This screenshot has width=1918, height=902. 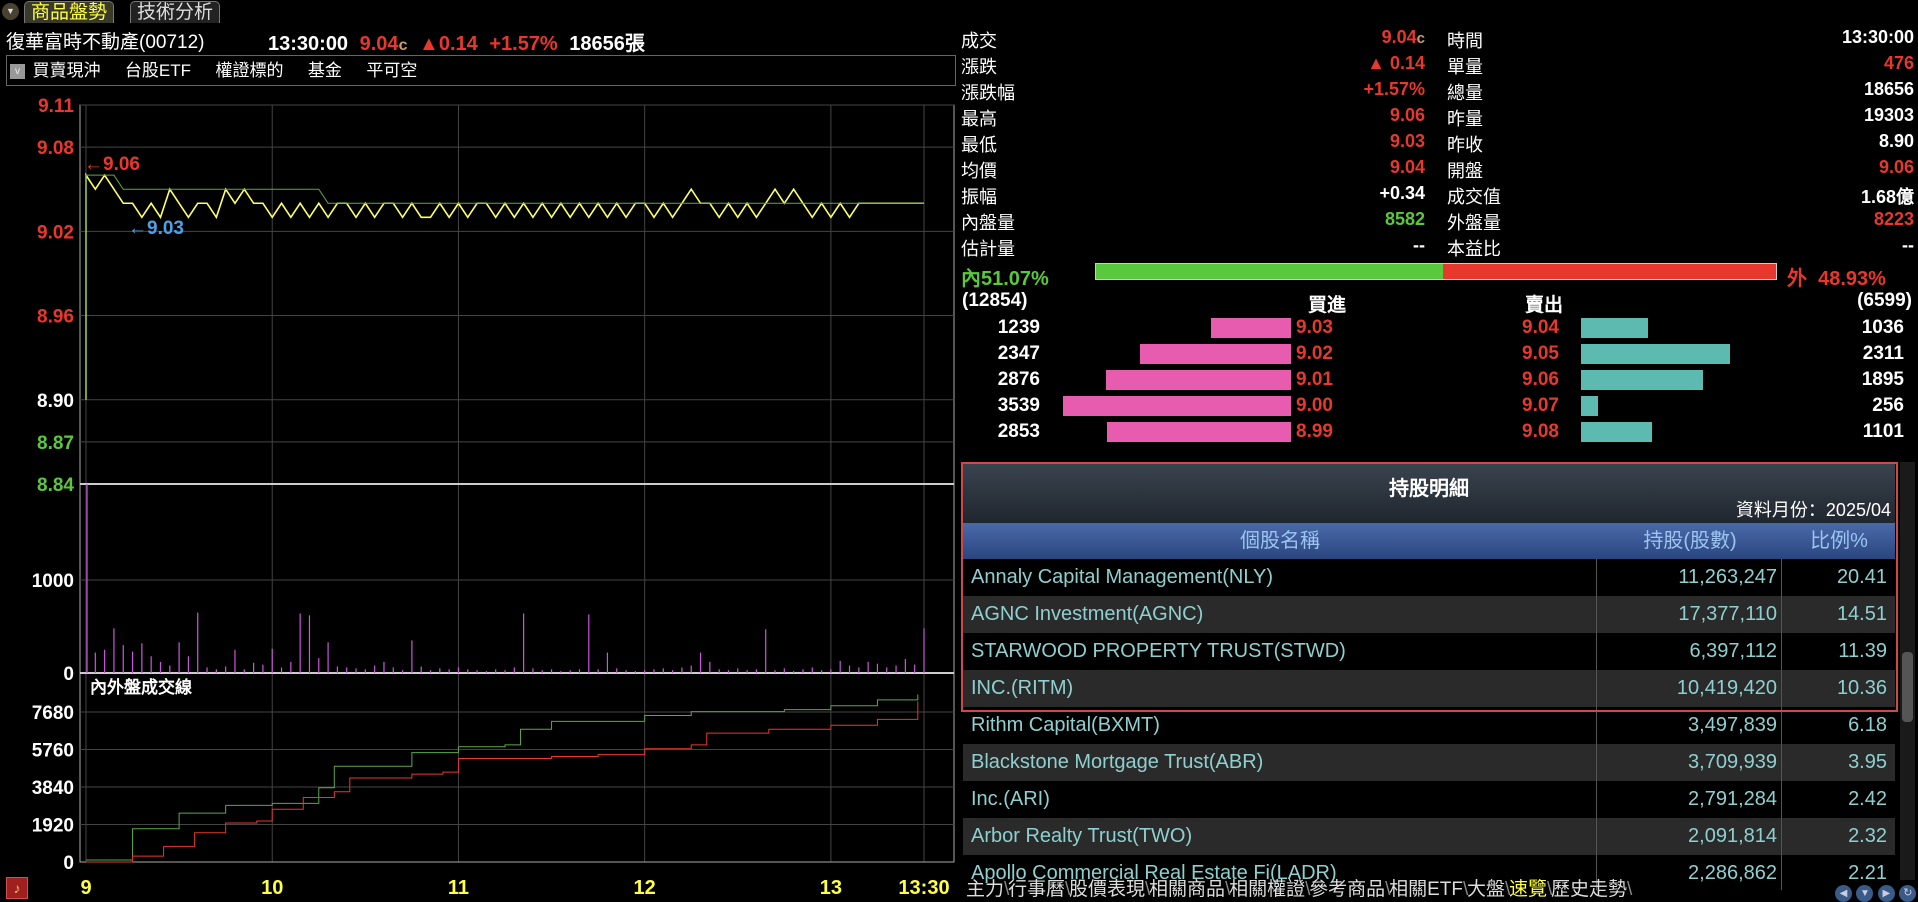 I want to click on holding-name: Inc.(ARI), so click(x=1010, y=799).